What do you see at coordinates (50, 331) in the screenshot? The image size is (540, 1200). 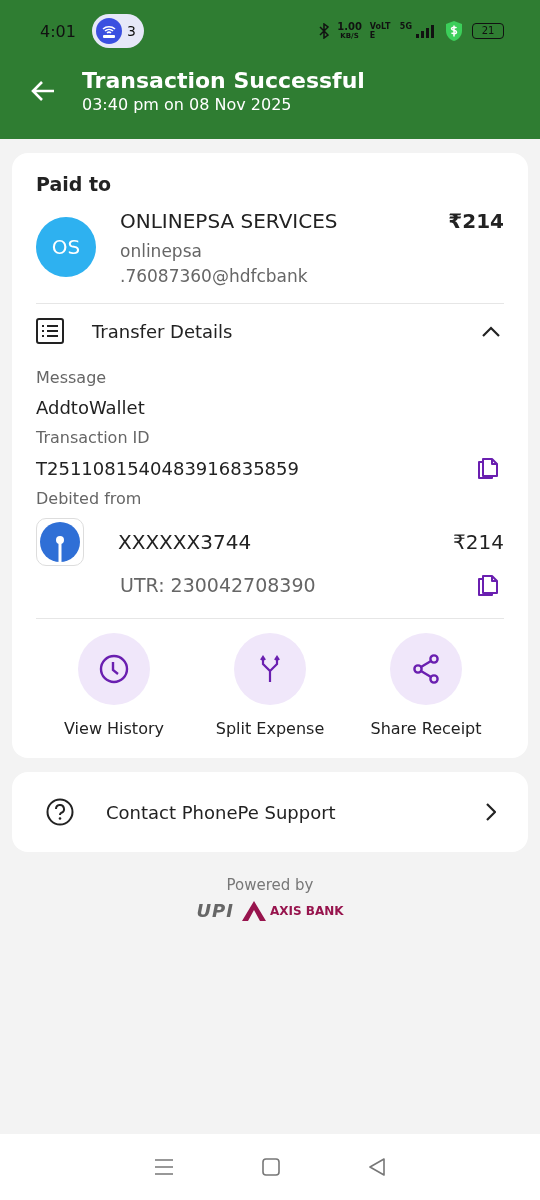 I see `list-icon` at bounding box center [50, 331].